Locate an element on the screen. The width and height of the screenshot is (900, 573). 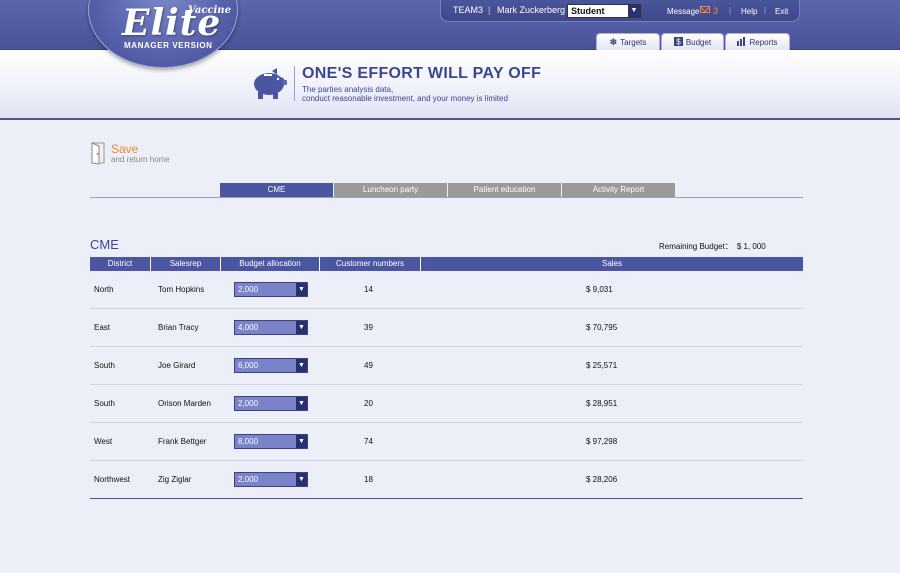
nav-tab-targets: ✽ Targets is located at coordinates (628, 41).